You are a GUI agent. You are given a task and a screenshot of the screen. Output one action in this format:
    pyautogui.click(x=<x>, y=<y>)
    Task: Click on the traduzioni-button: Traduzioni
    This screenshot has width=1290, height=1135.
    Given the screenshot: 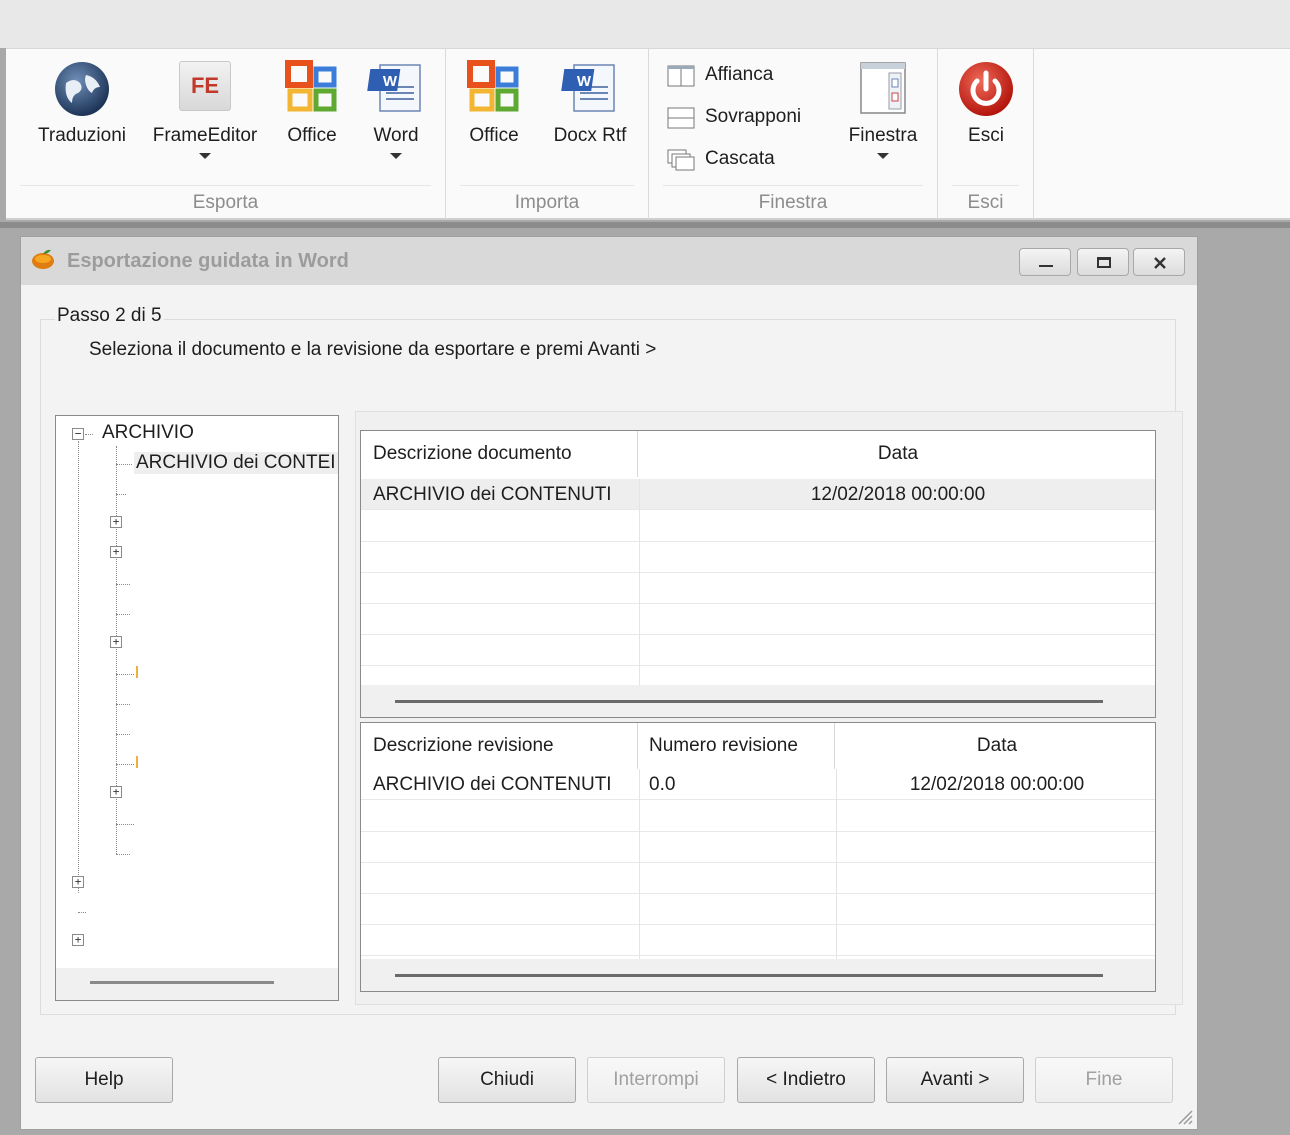 What is the action you would take?
    pyautogui.click(x=82, y=114)
    